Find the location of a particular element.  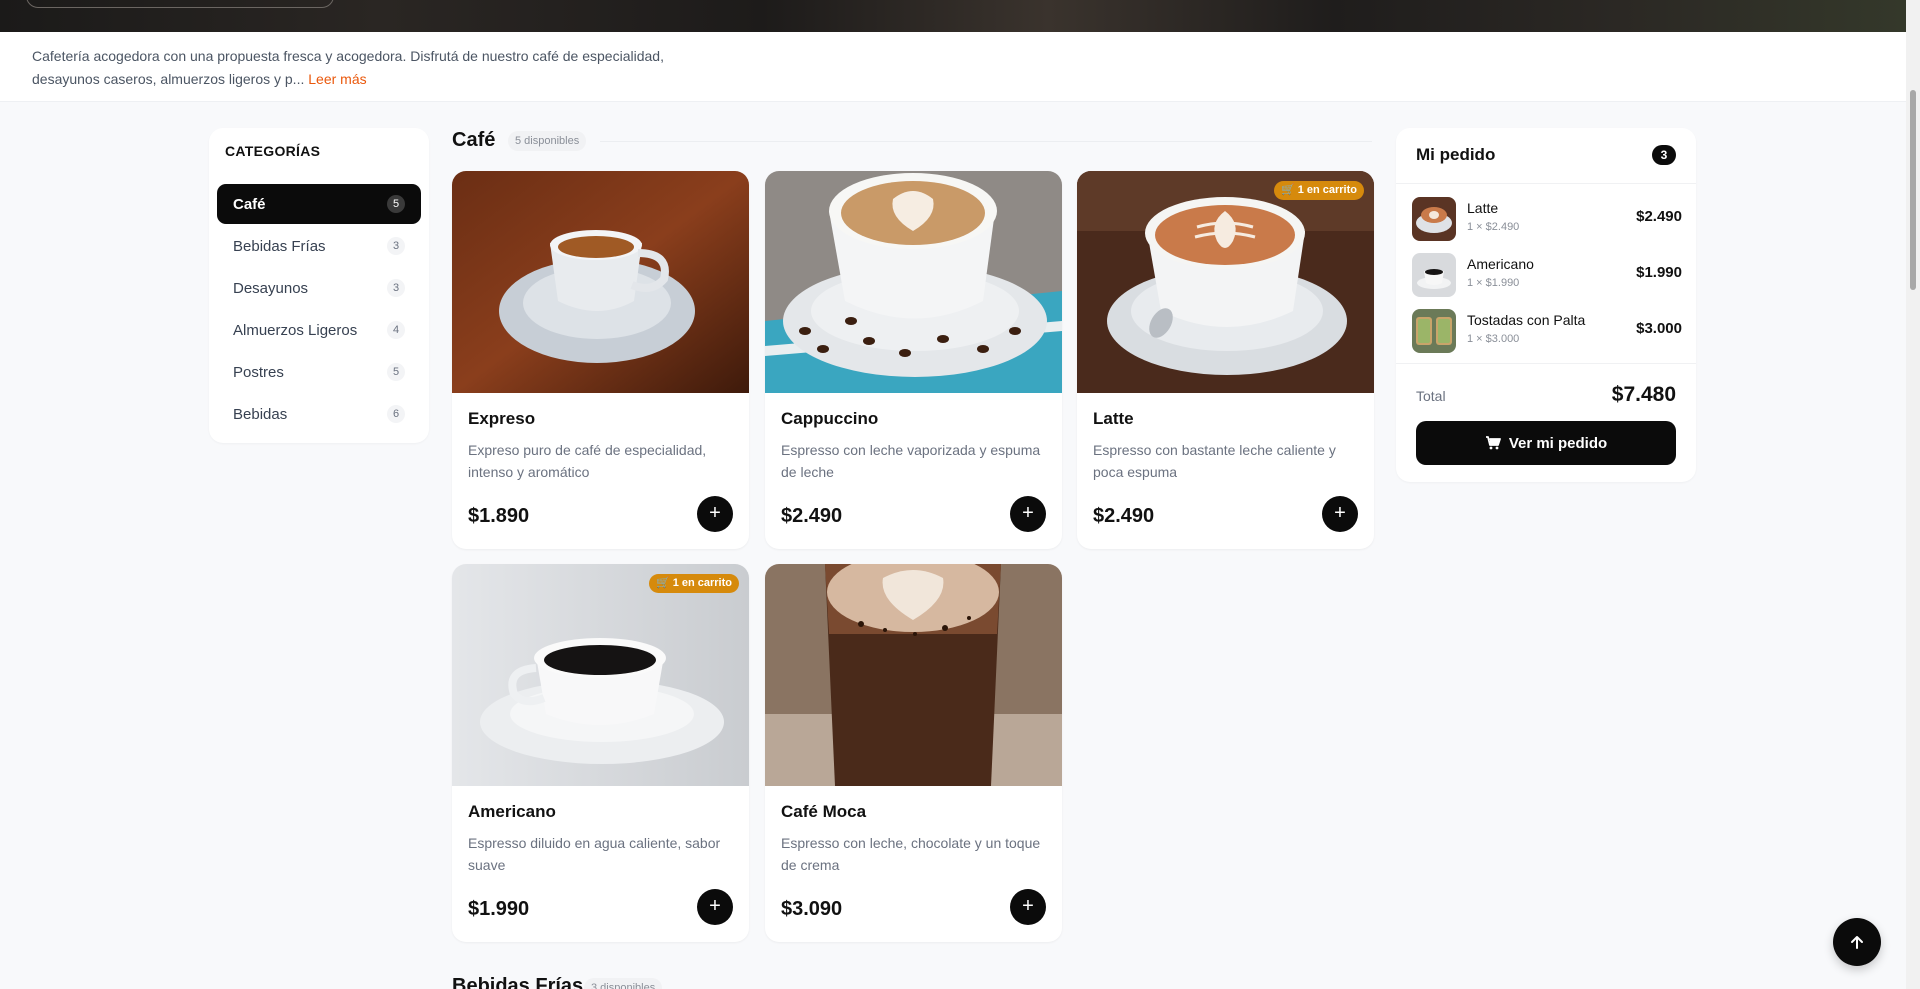

category-label: Almuerzos Ligeros is located at coordinates (295, 330).